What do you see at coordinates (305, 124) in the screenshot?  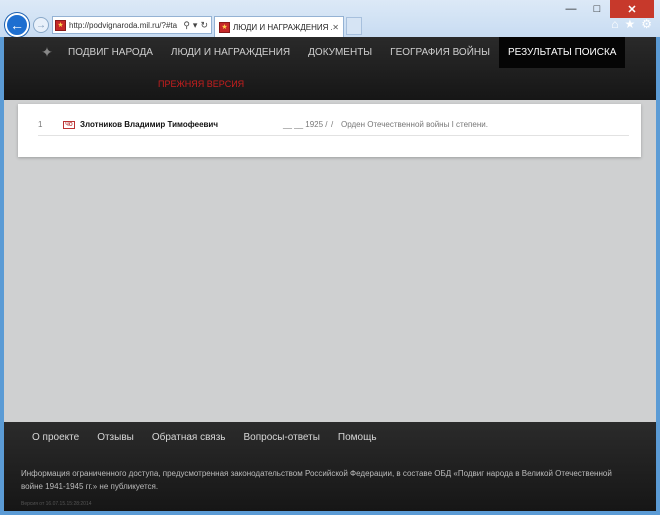 I see `result-birth-date: __ __ 1925 /` at bounding box center [305, 124].